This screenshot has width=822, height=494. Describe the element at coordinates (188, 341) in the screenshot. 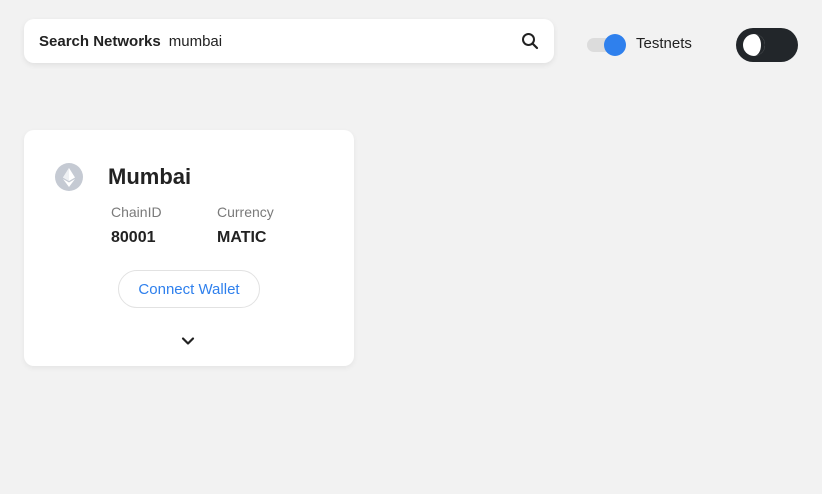

I see `chevron-down-icon` at that location.